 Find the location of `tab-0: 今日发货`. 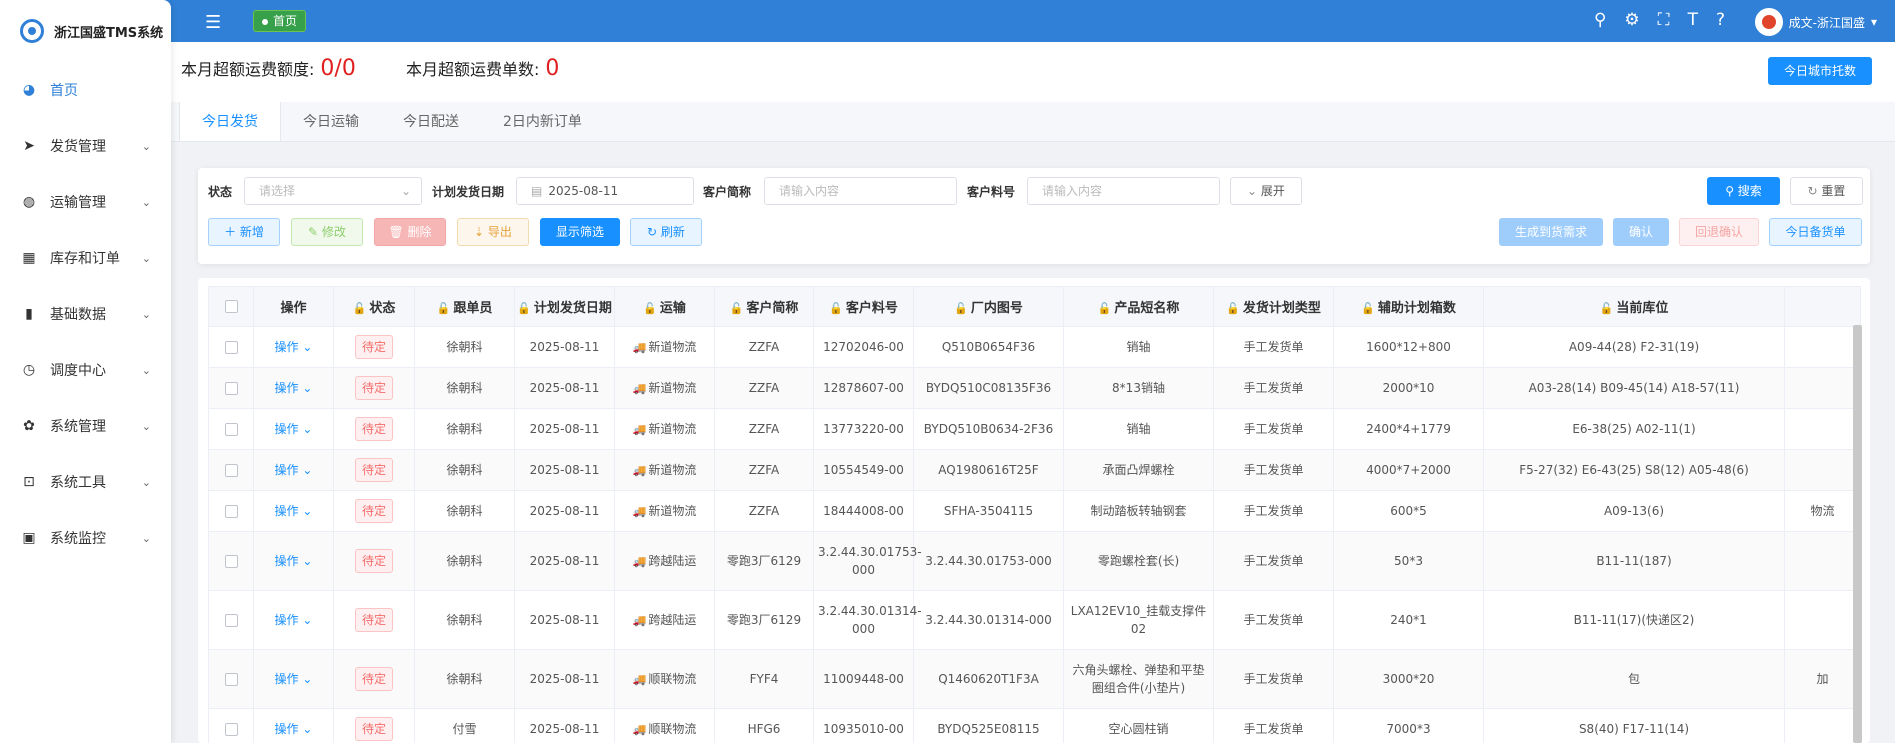

tab-0: 今日发货 is located at coordinates (230, 121).